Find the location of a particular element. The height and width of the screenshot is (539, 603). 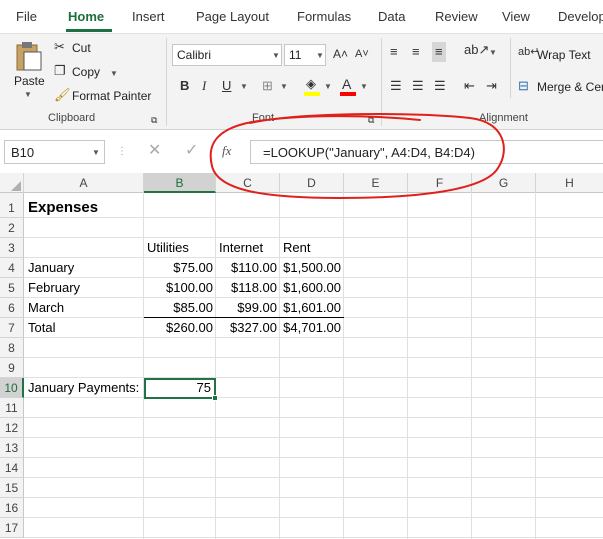

cell-A7: Total is located at coordinates (41, 328).